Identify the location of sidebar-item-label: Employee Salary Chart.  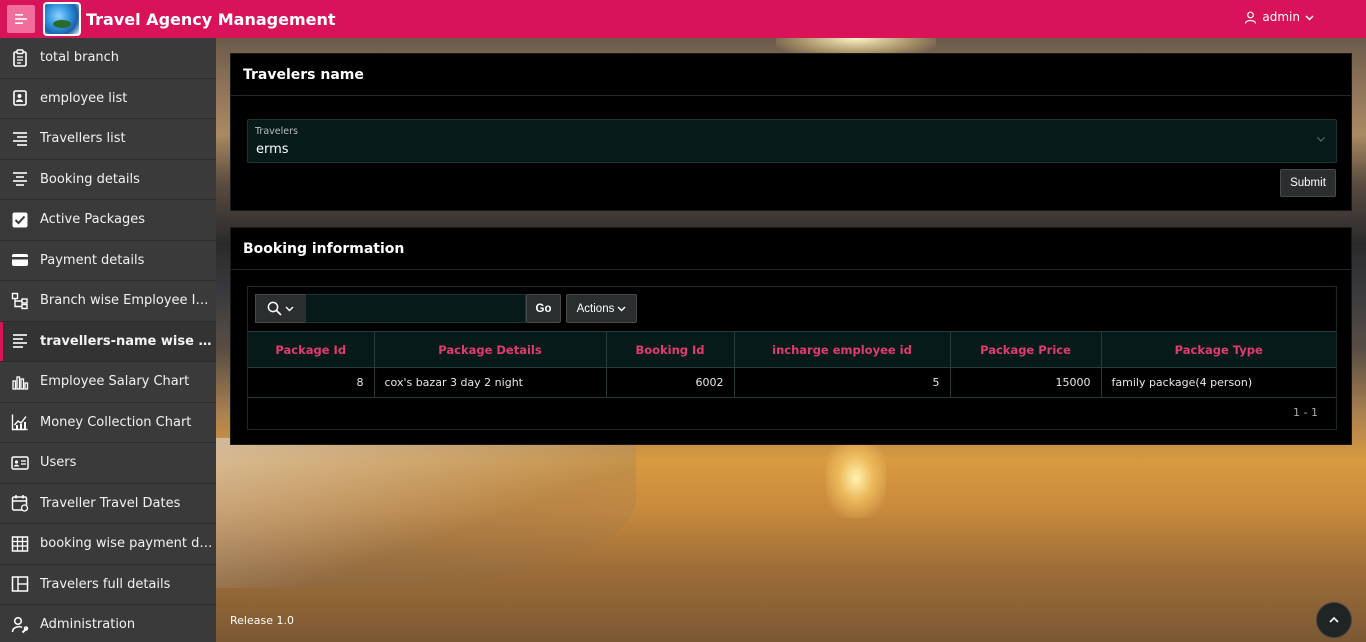
(115, 382).